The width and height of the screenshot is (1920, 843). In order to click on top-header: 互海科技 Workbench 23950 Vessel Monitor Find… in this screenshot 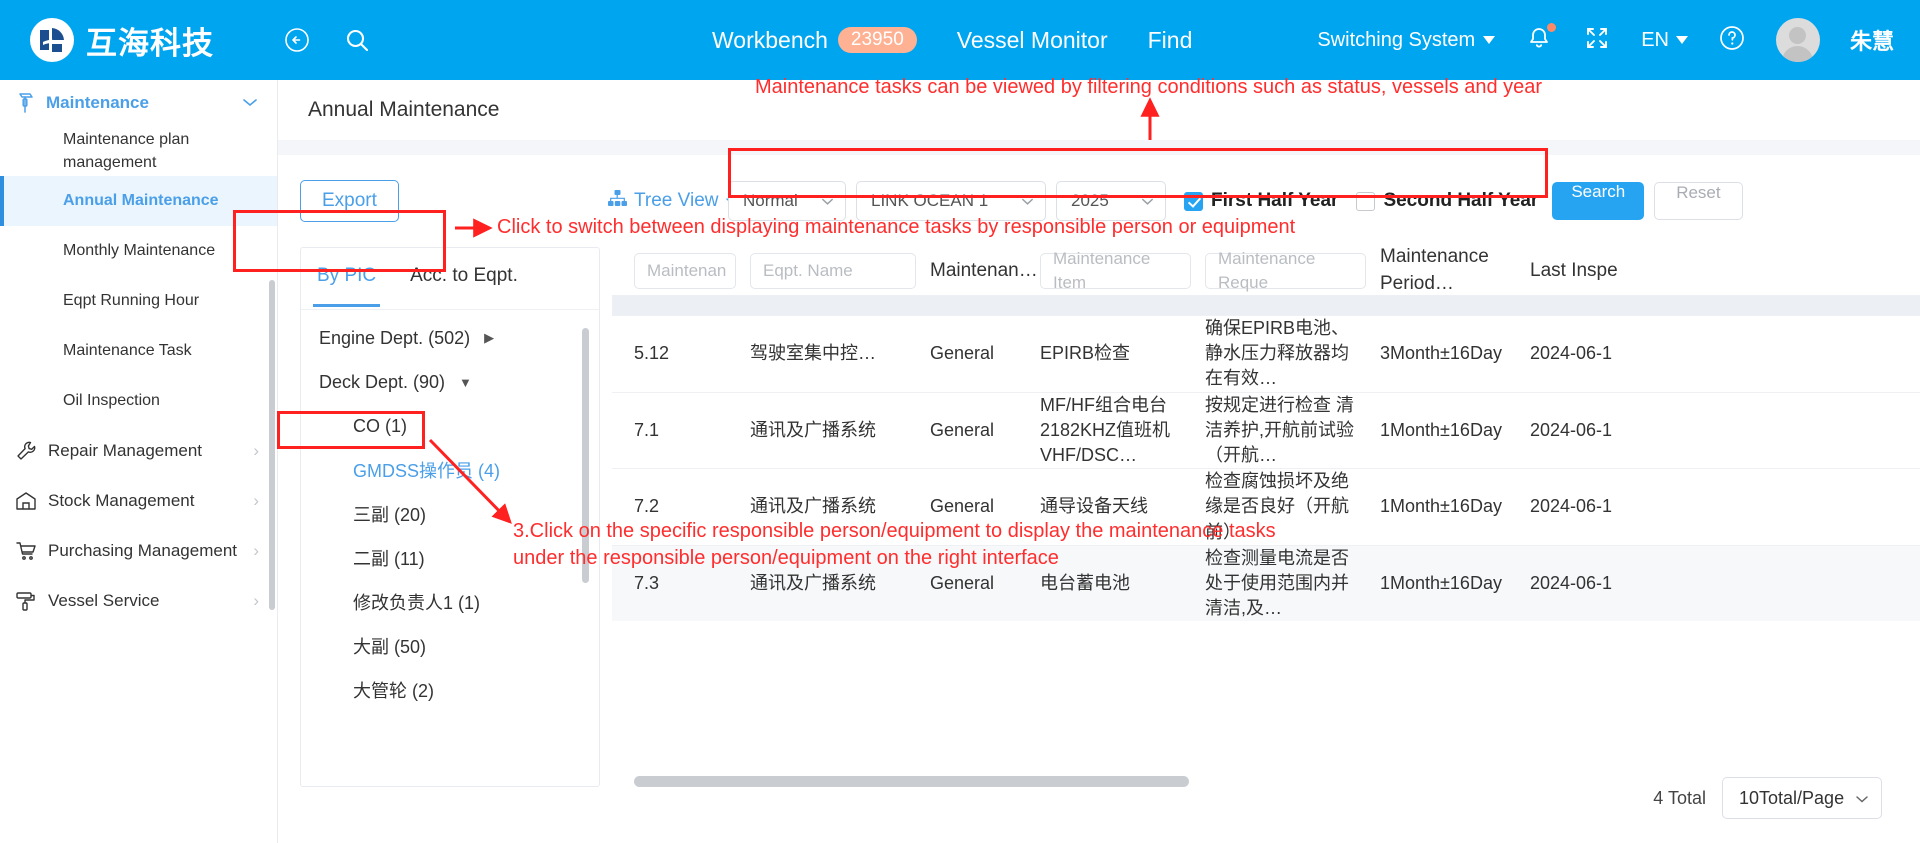, I will do `click(960, 40)`.